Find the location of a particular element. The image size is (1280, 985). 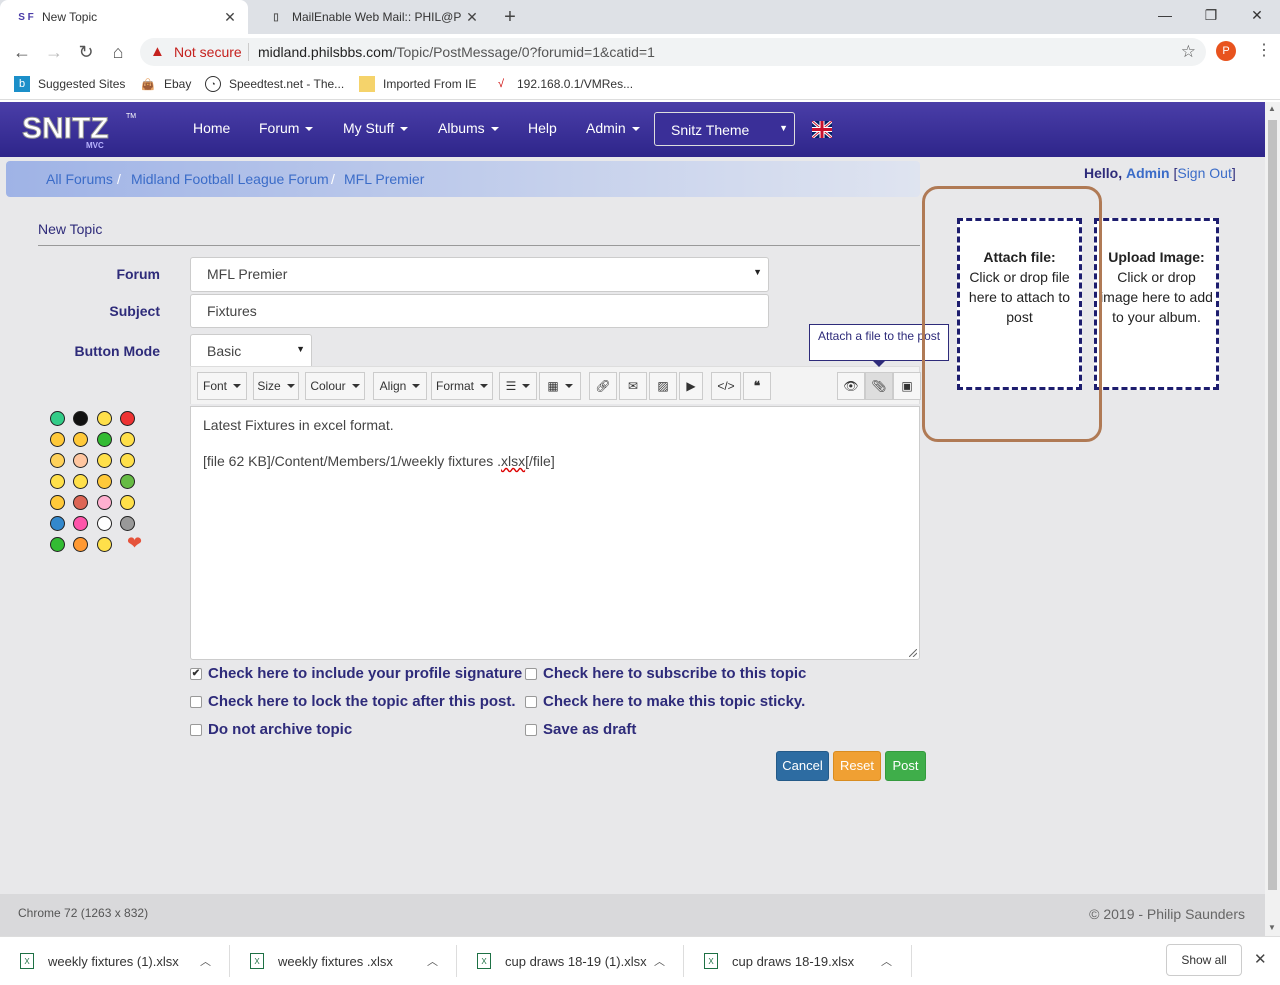

uk-flag-icon is located at coordinates (822, 129).